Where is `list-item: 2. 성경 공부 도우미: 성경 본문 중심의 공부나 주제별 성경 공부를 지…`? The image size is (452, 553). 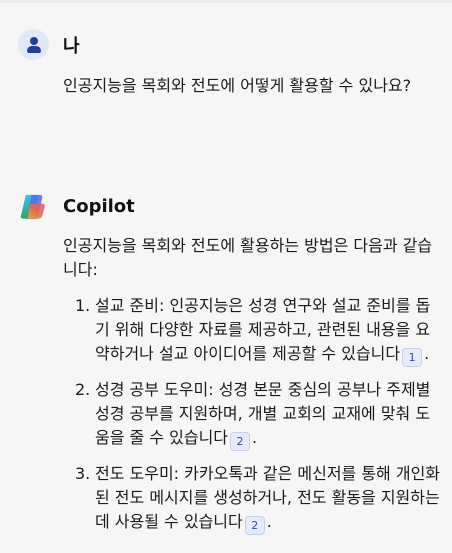
list-item: 2. 성경 공부 도우미: 성경 본문 중심의 공부나 주제별 성경 공부를 지… is located at coordinates (253, 414).